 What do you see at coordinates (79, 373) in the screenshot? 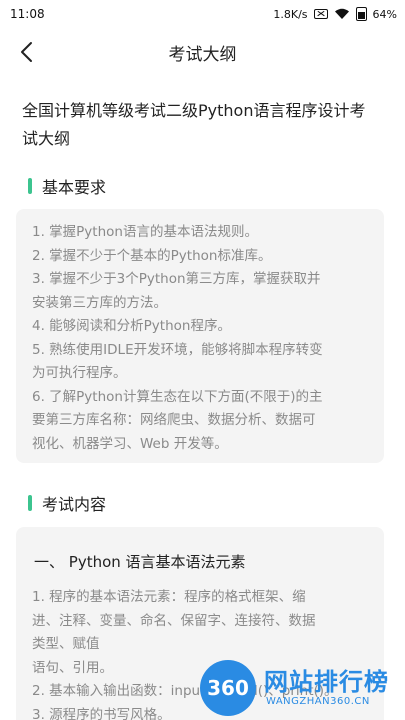
I see `requirement-line: 为可执行程序。` at bounding box center [79, 373].